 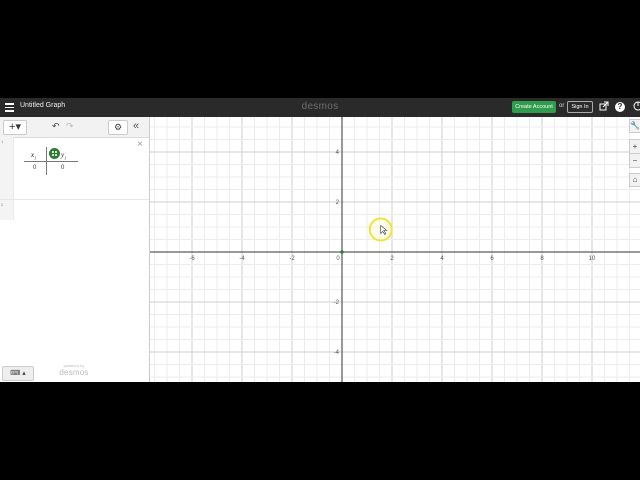 What do you see at coordinates (242, 259) in the screenshot?
I see `x-tick-label: -4` at bounding box center [242, 259].